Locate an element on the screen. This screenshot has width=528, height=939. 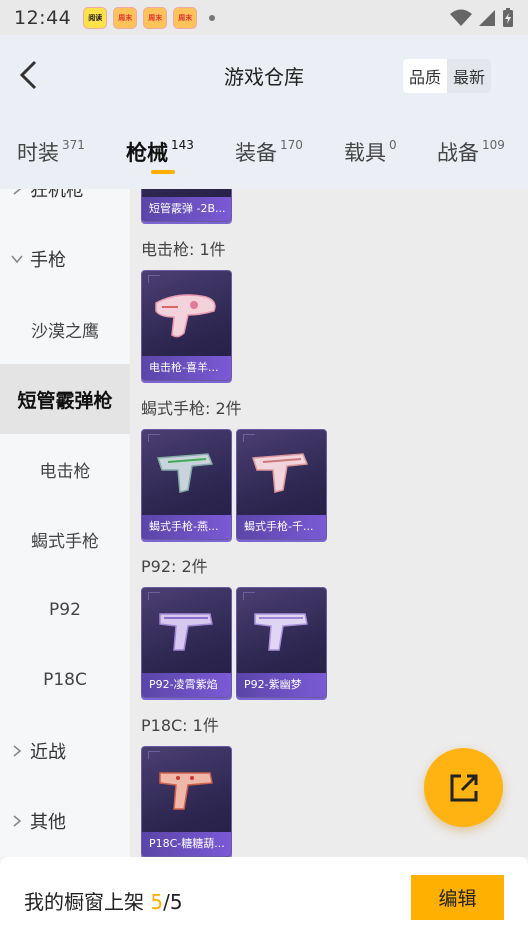
status-bar: 12:44 阅读 周末 周末 周末 is located at coordinates (264, 17).